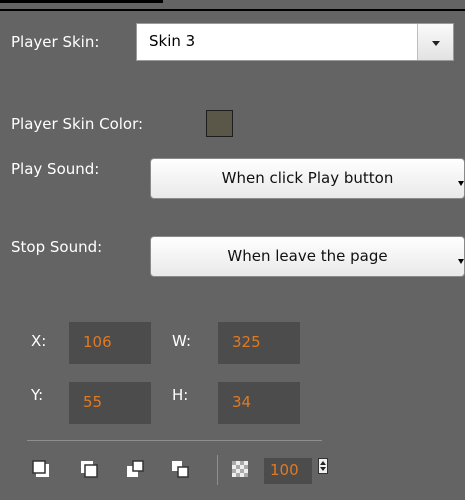 The width and height of the screenshot is (465, 500). I want to click on y-input: 55, so click(110, 403).